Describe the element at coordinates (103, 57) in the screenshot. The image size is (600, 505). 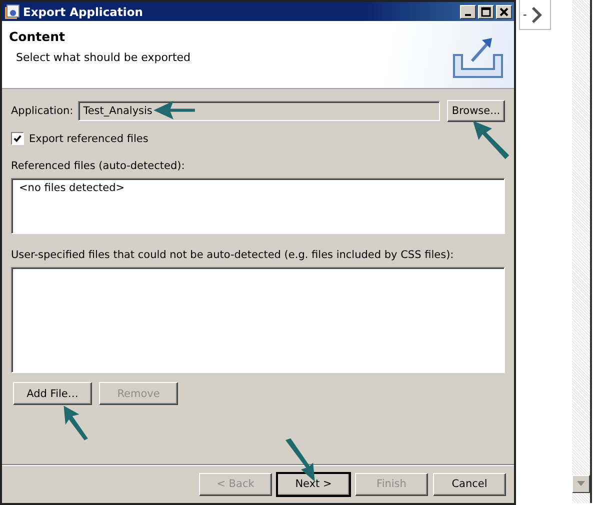
I see `page-description: Select what should be exported` at that location.